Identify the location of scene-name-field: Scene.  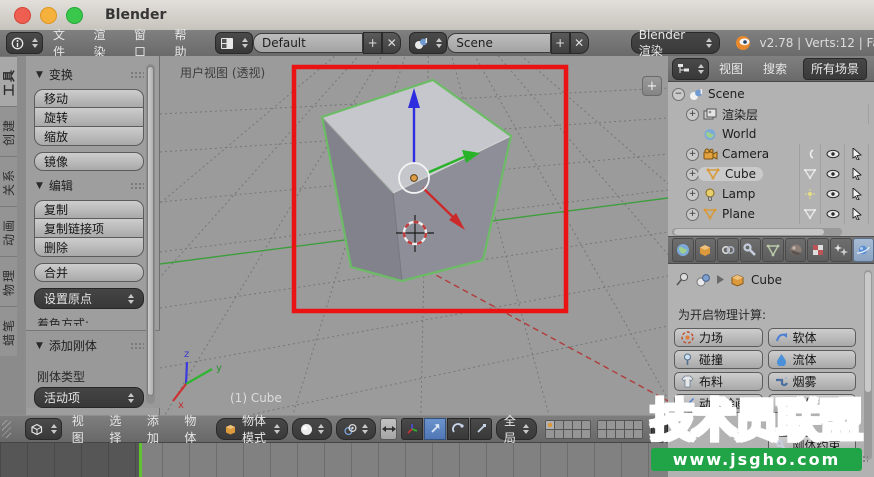
(499, 43).